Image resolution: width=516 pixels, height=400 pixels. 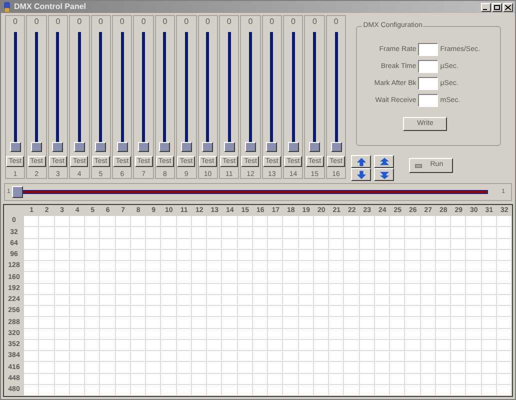 What do you see at coordinates (7, 7) in the screenshot?
I see `app-icon` at bounding box center [7, 7].